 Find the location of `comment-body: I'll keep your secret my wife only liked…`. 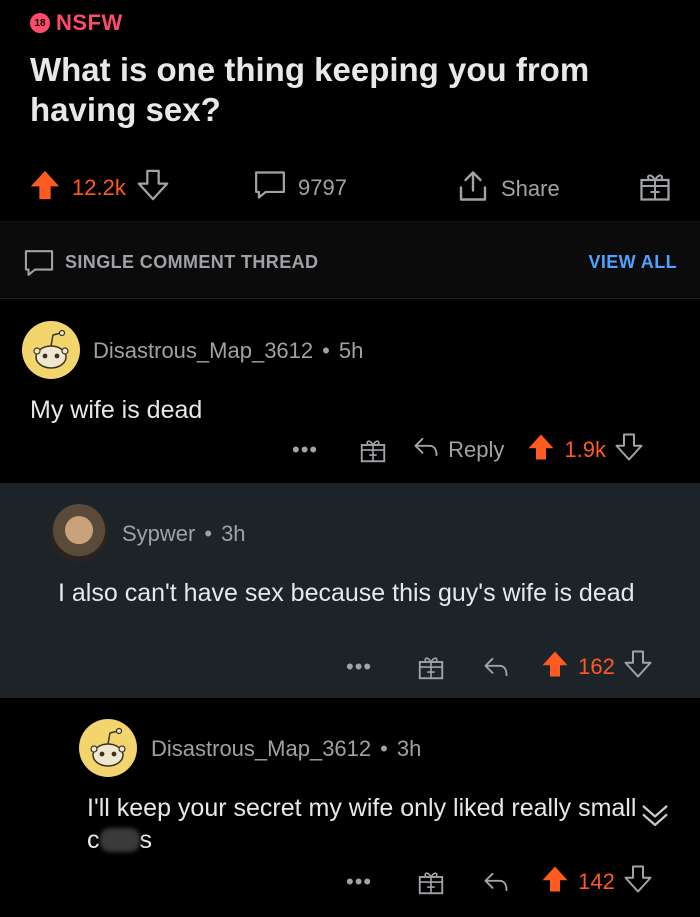

comment-body: I'll keep your secret my wife only liked… is located at coordinates (362, 824).